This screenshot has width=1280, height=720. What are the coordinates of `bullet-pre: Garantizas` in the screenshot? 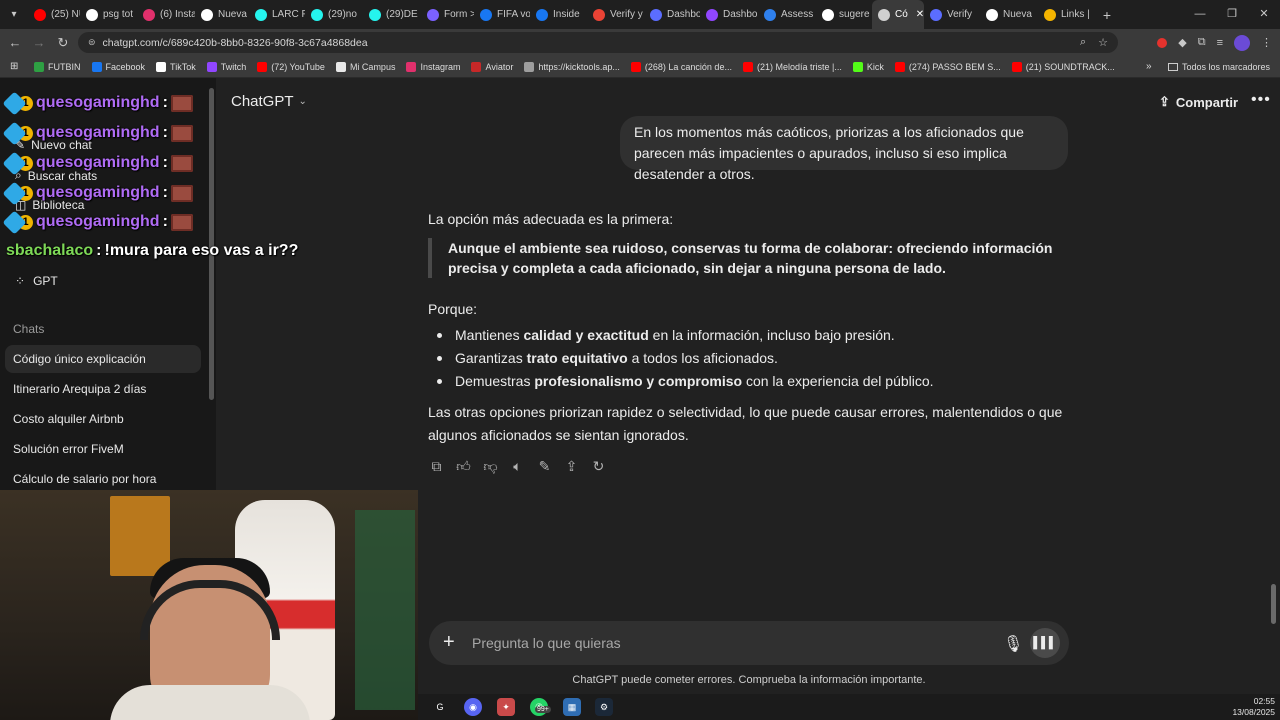 It's located at (491, 358).